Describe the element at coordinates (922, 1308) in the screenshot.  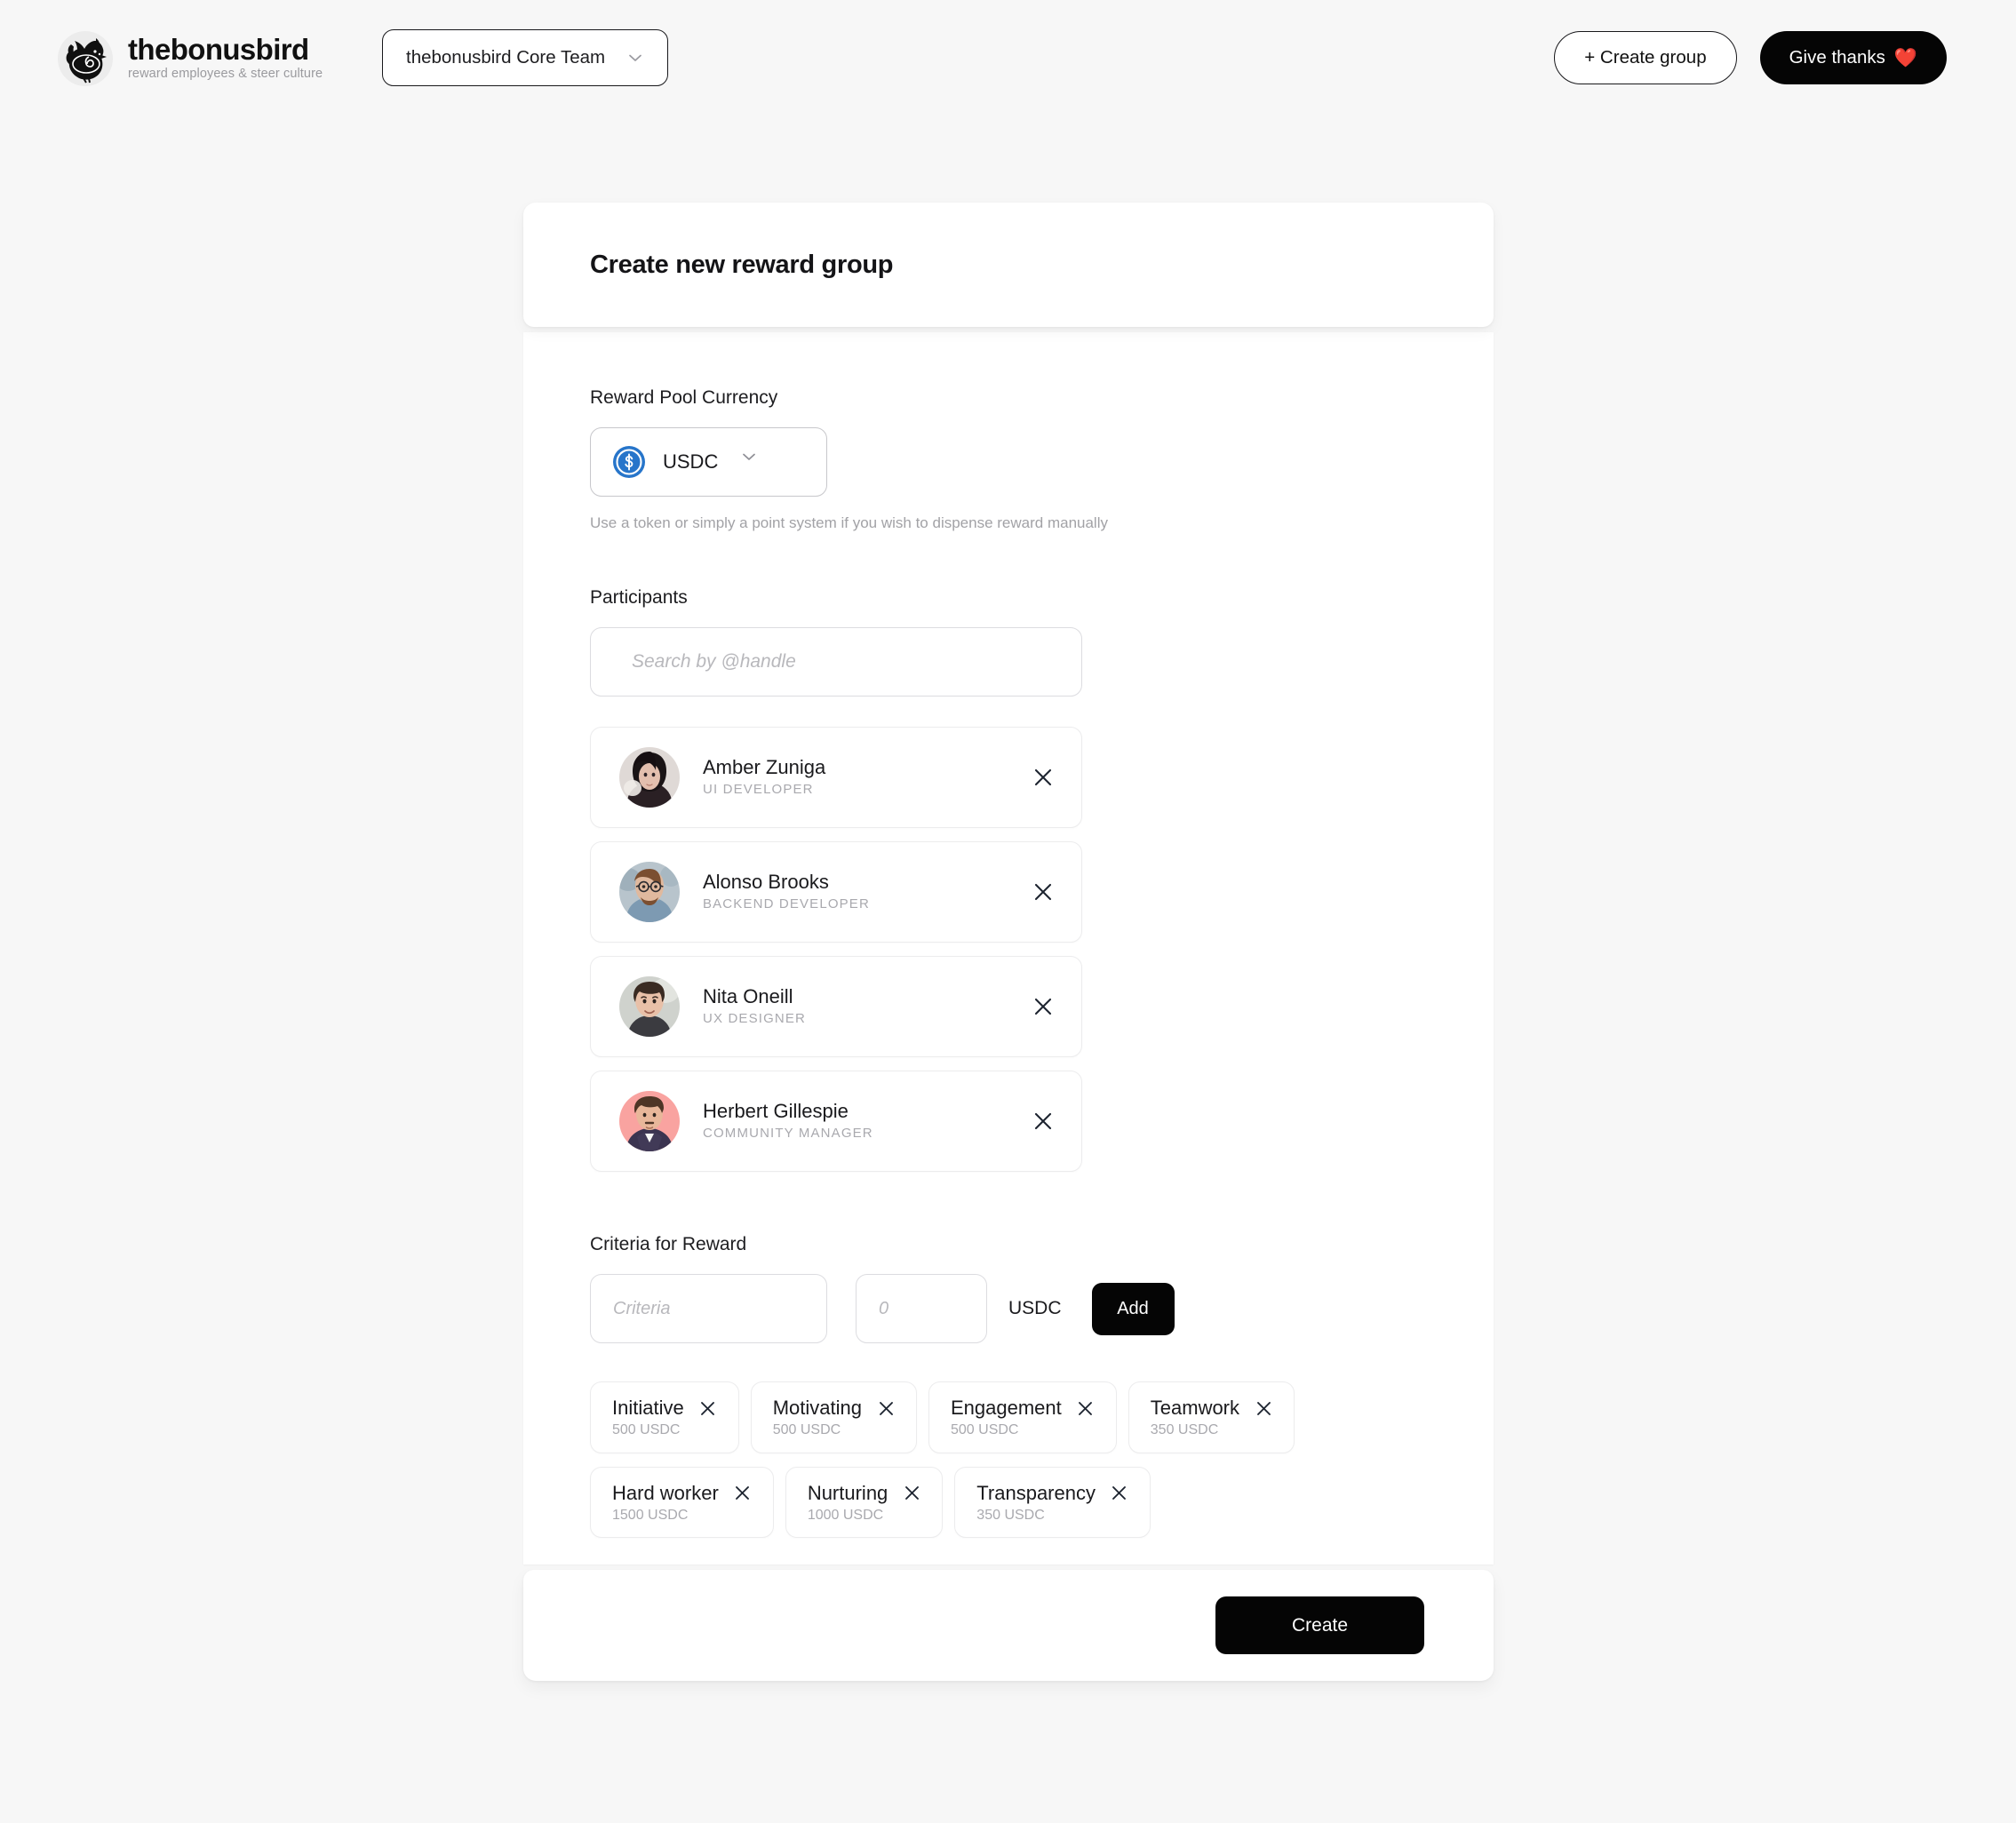
I see `criteria-amount-input` at that location.